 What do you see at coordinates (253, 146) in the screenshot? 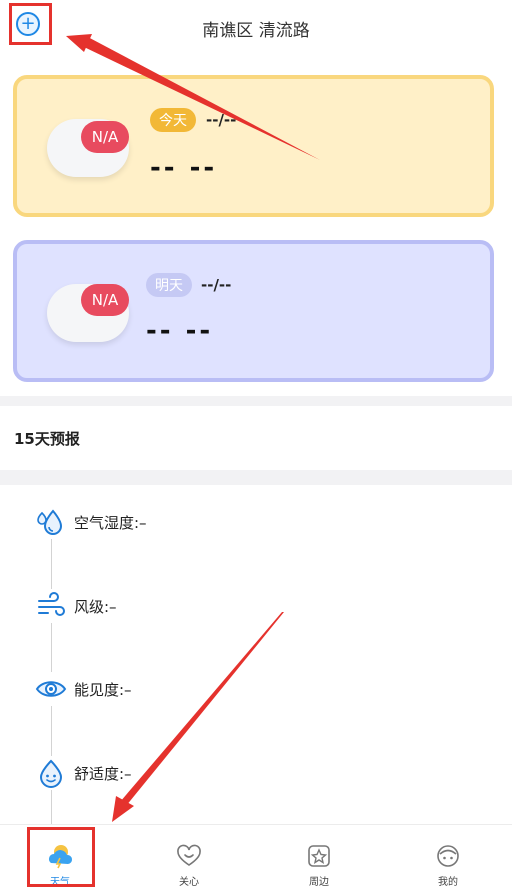
I see `today-weather-card: N/A 今天 --/-- -- --` at bounding box center [253, 146].